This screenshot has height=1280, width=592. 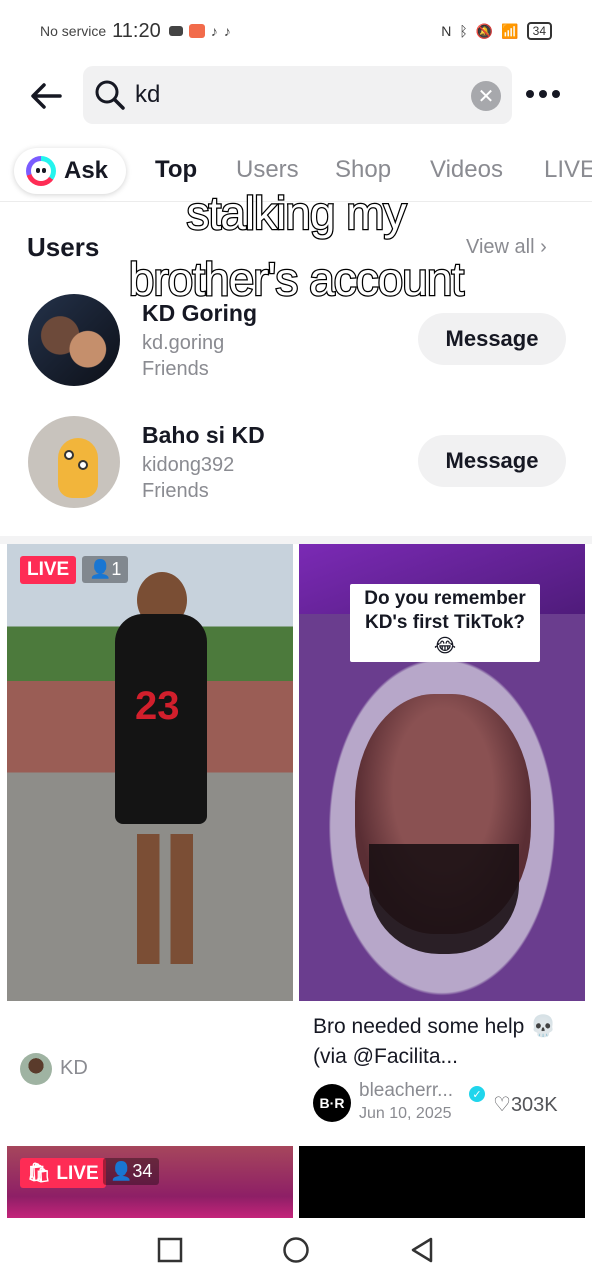 What do you see at coordinates (48, 570) in the screenshot?
I see `live-badge: LIVE` at bounding box center [48, 570].